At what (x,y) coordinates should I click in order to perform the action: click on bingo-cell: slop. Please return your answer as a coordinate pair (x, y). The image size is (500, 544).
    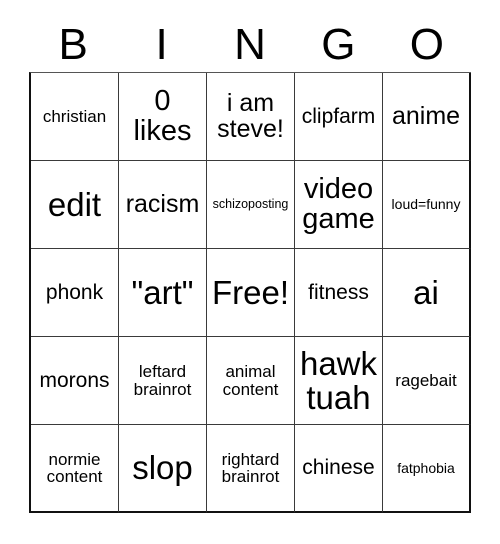
    Looking at the image, I should click on (163, 469).